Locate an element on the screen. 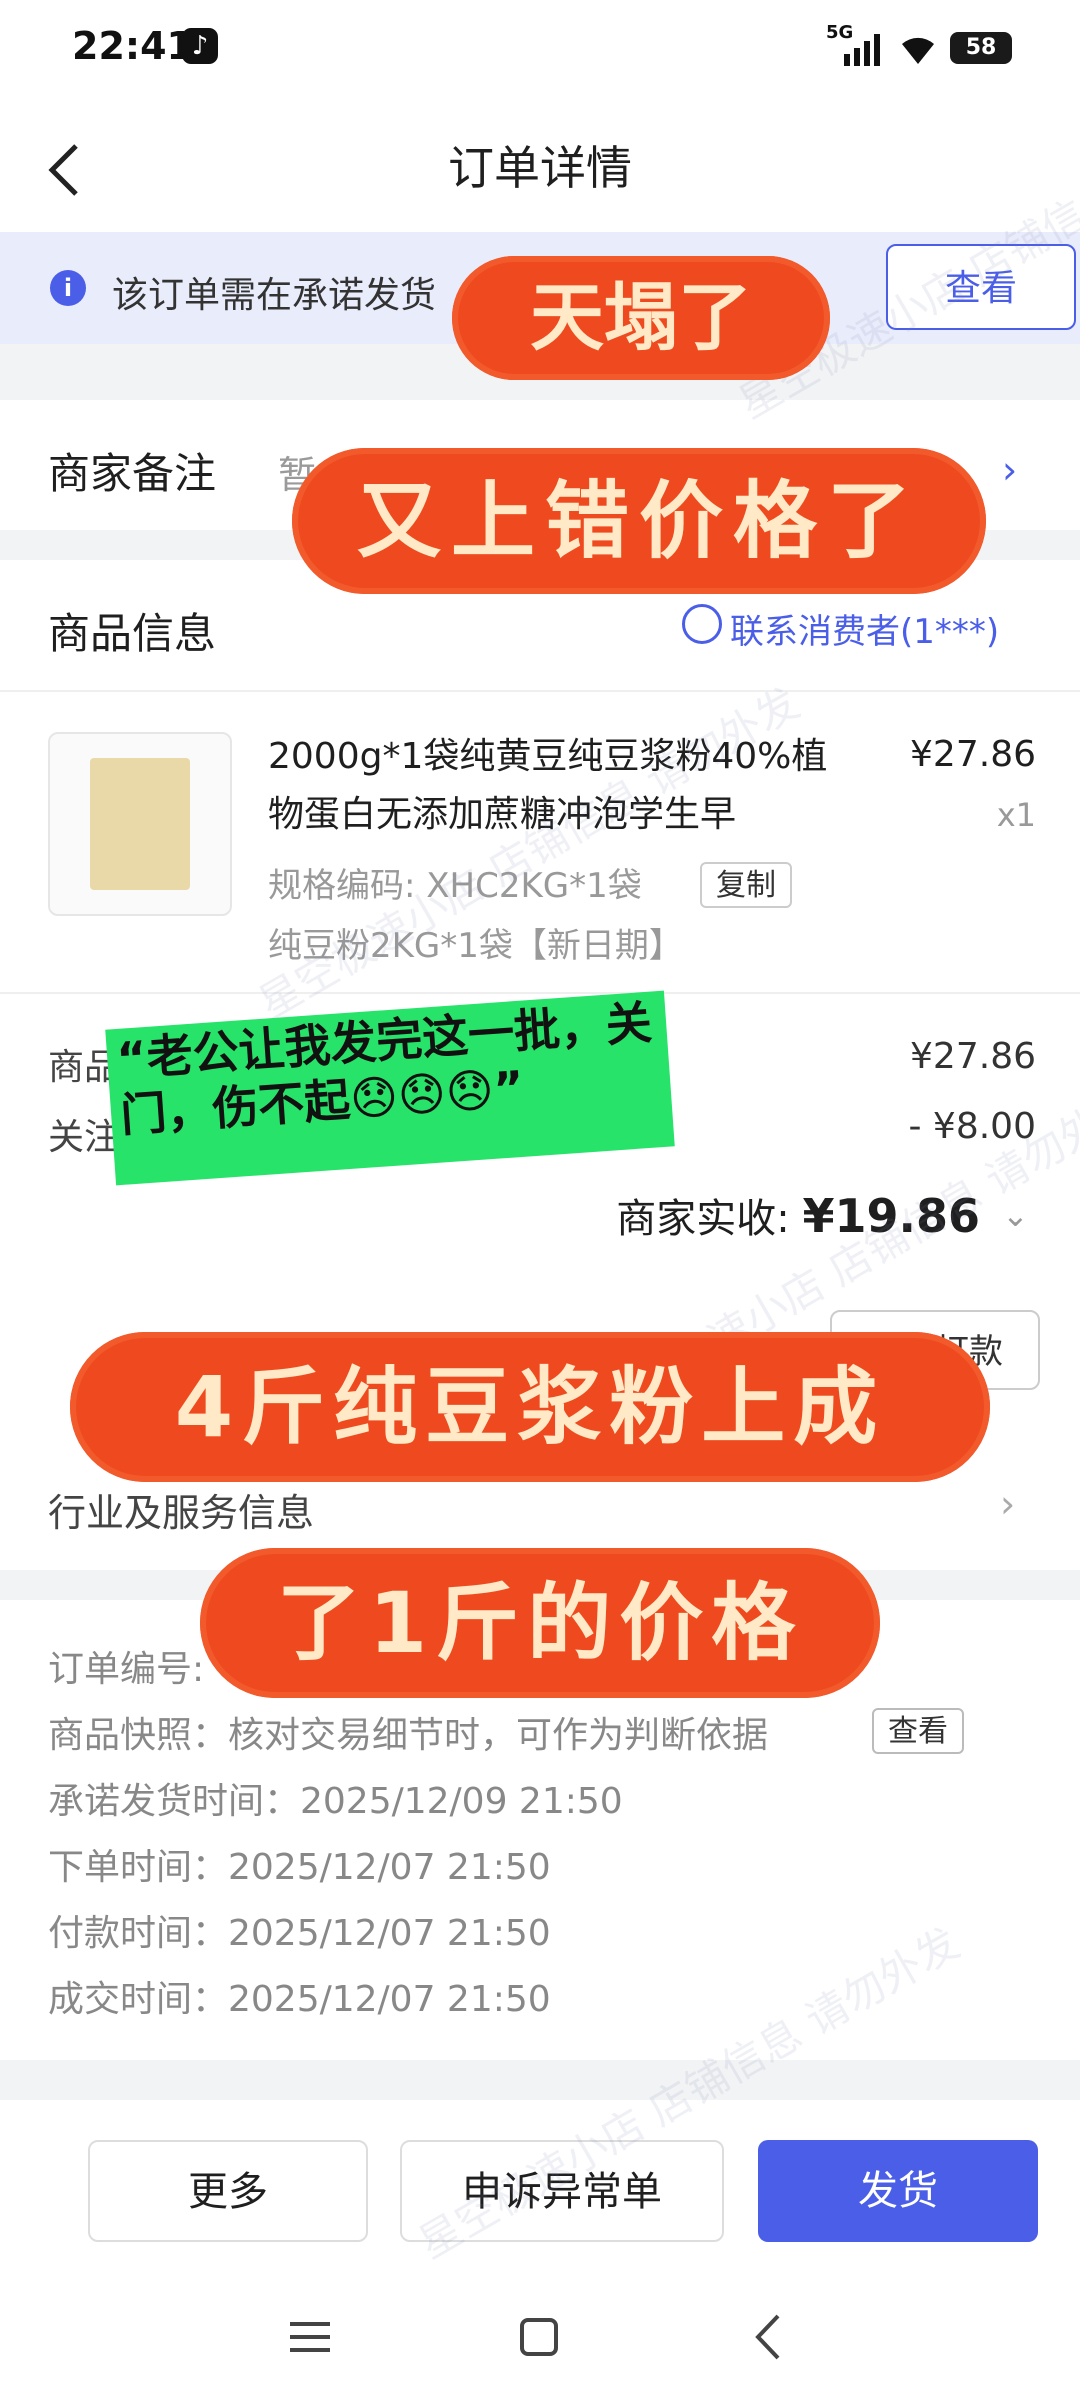 The image size is (1080, 2400). merchant-note-label: 商家备注 is located at coordinates (132, 473).